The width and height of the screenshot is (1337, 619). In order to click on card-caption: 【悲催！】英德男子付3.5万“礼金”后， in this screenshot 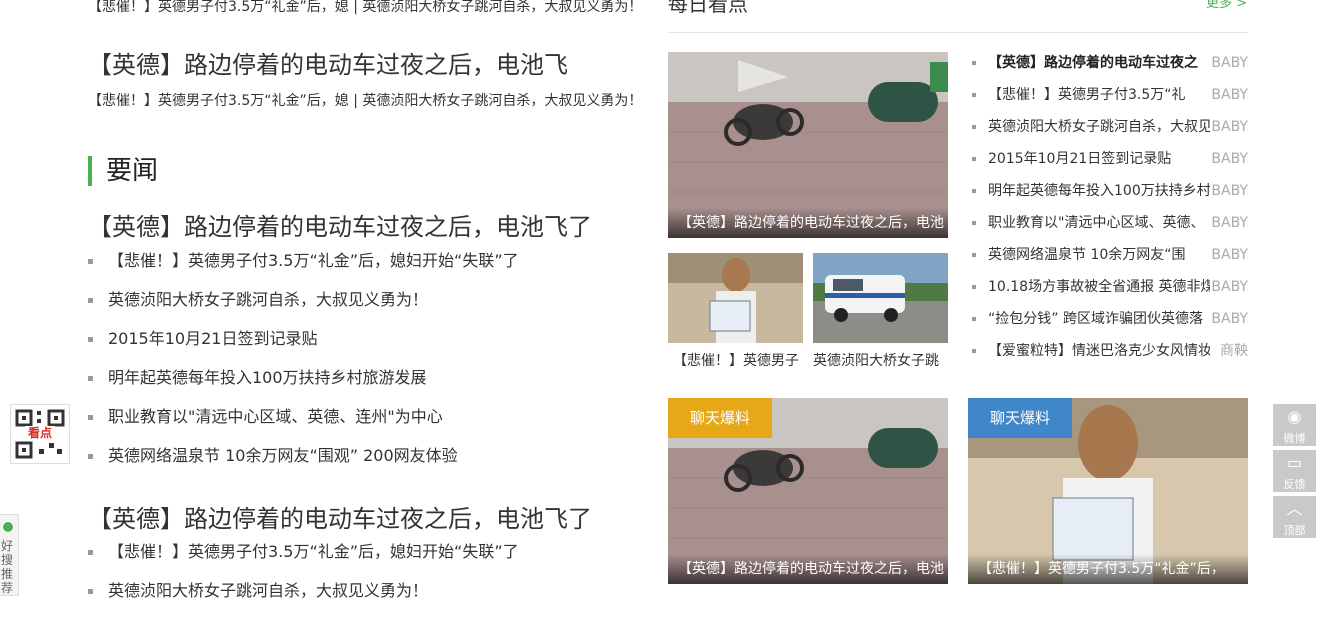, I will do `click(1108, 569)`.